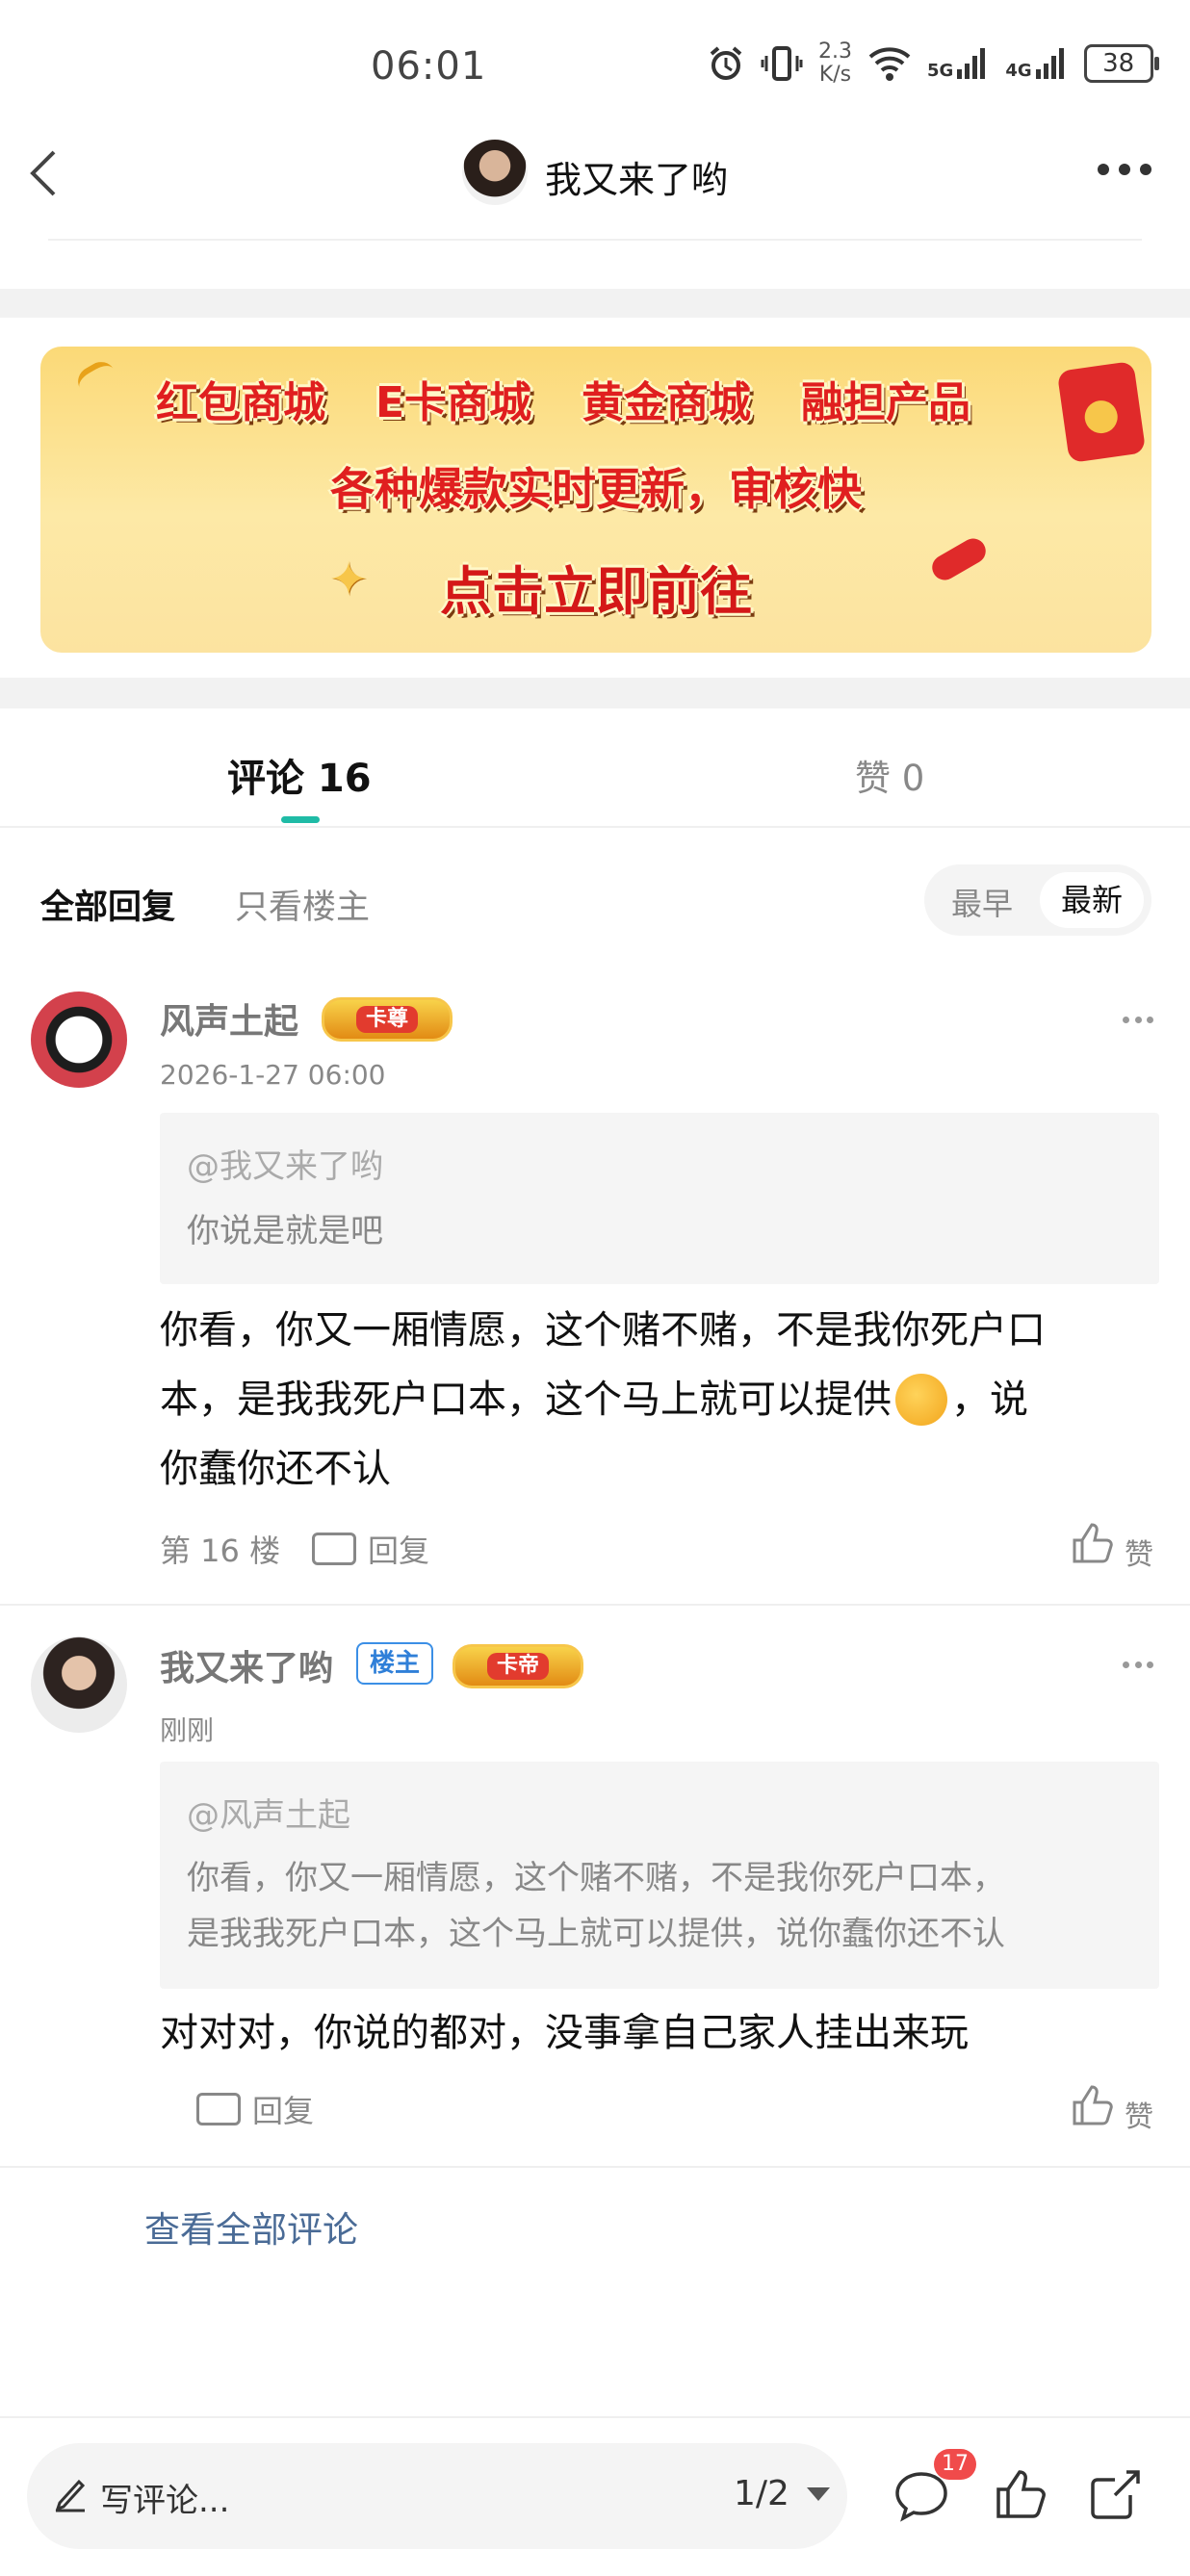 This screenshot has height=2576, width=1190. I want to click on comment-timestamp: 2026-1-27 06:00, so click(273, 1075).